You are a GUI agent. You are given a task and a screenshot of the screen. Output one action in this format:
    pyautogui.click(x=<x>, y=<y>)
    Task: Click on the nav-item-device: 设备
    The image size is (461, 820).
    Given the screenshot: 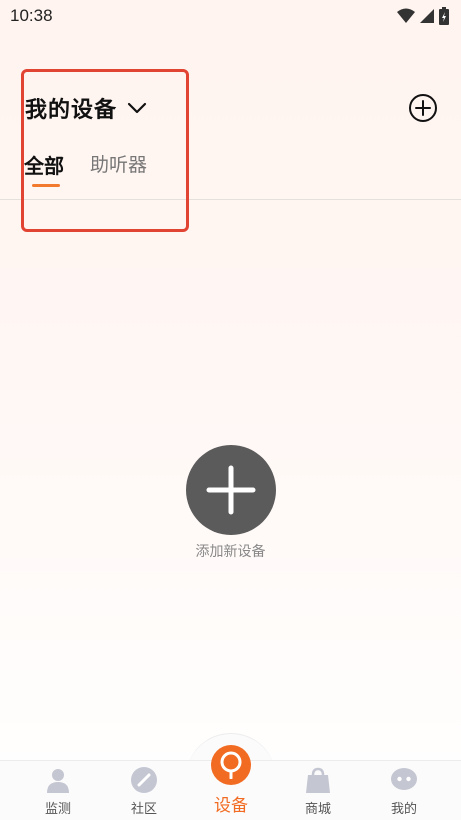 What is the action you would take?
    pyautogui.click(x=231, y=782)
    